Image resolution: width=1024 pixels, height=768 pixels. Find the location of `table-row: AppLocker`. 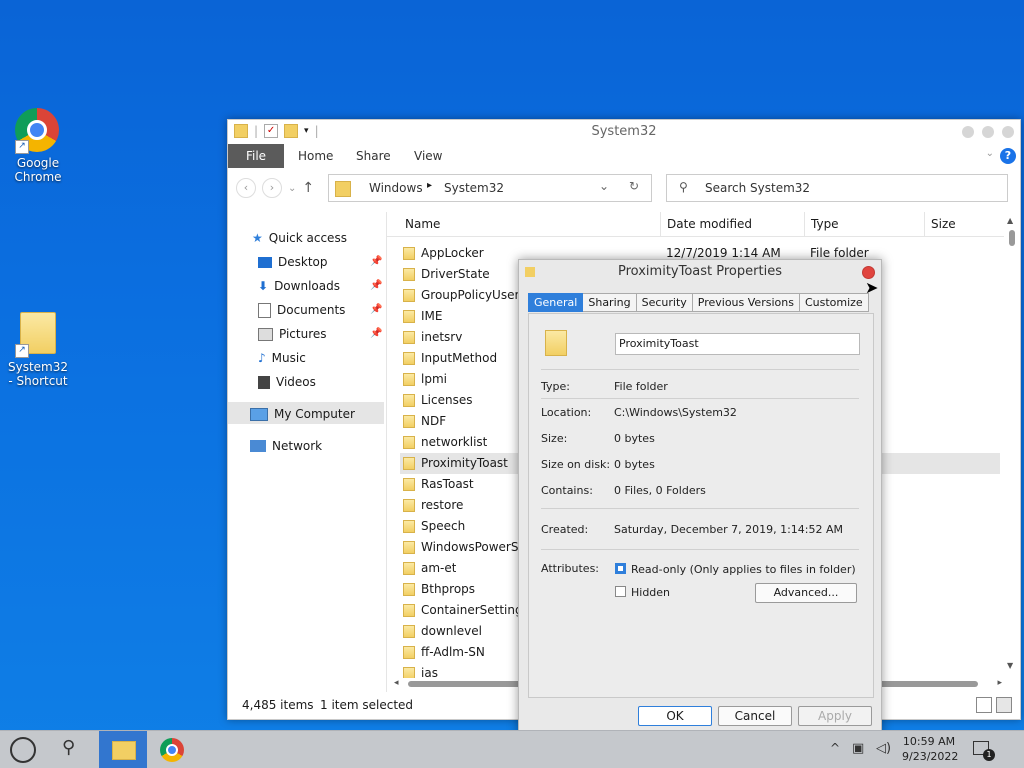

table-row: AppLocker is located at coordinates (443, 253).